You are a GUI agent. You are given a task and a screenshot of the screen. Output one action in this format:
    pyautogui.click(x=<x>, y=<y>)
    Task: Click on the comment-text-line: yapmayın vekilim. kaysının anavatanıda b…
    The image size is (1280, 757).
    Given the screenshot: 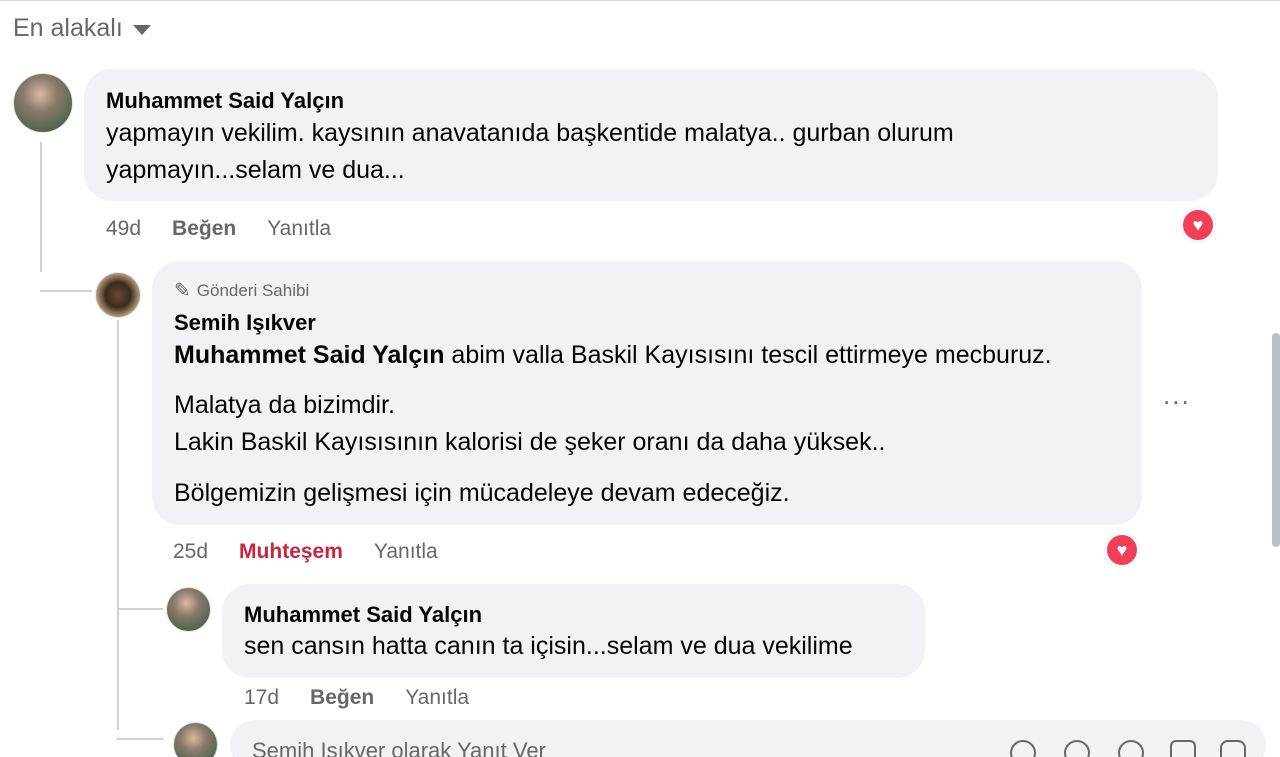 What is the action you would take?
    pyautogui.click(x=530, y=133)
    